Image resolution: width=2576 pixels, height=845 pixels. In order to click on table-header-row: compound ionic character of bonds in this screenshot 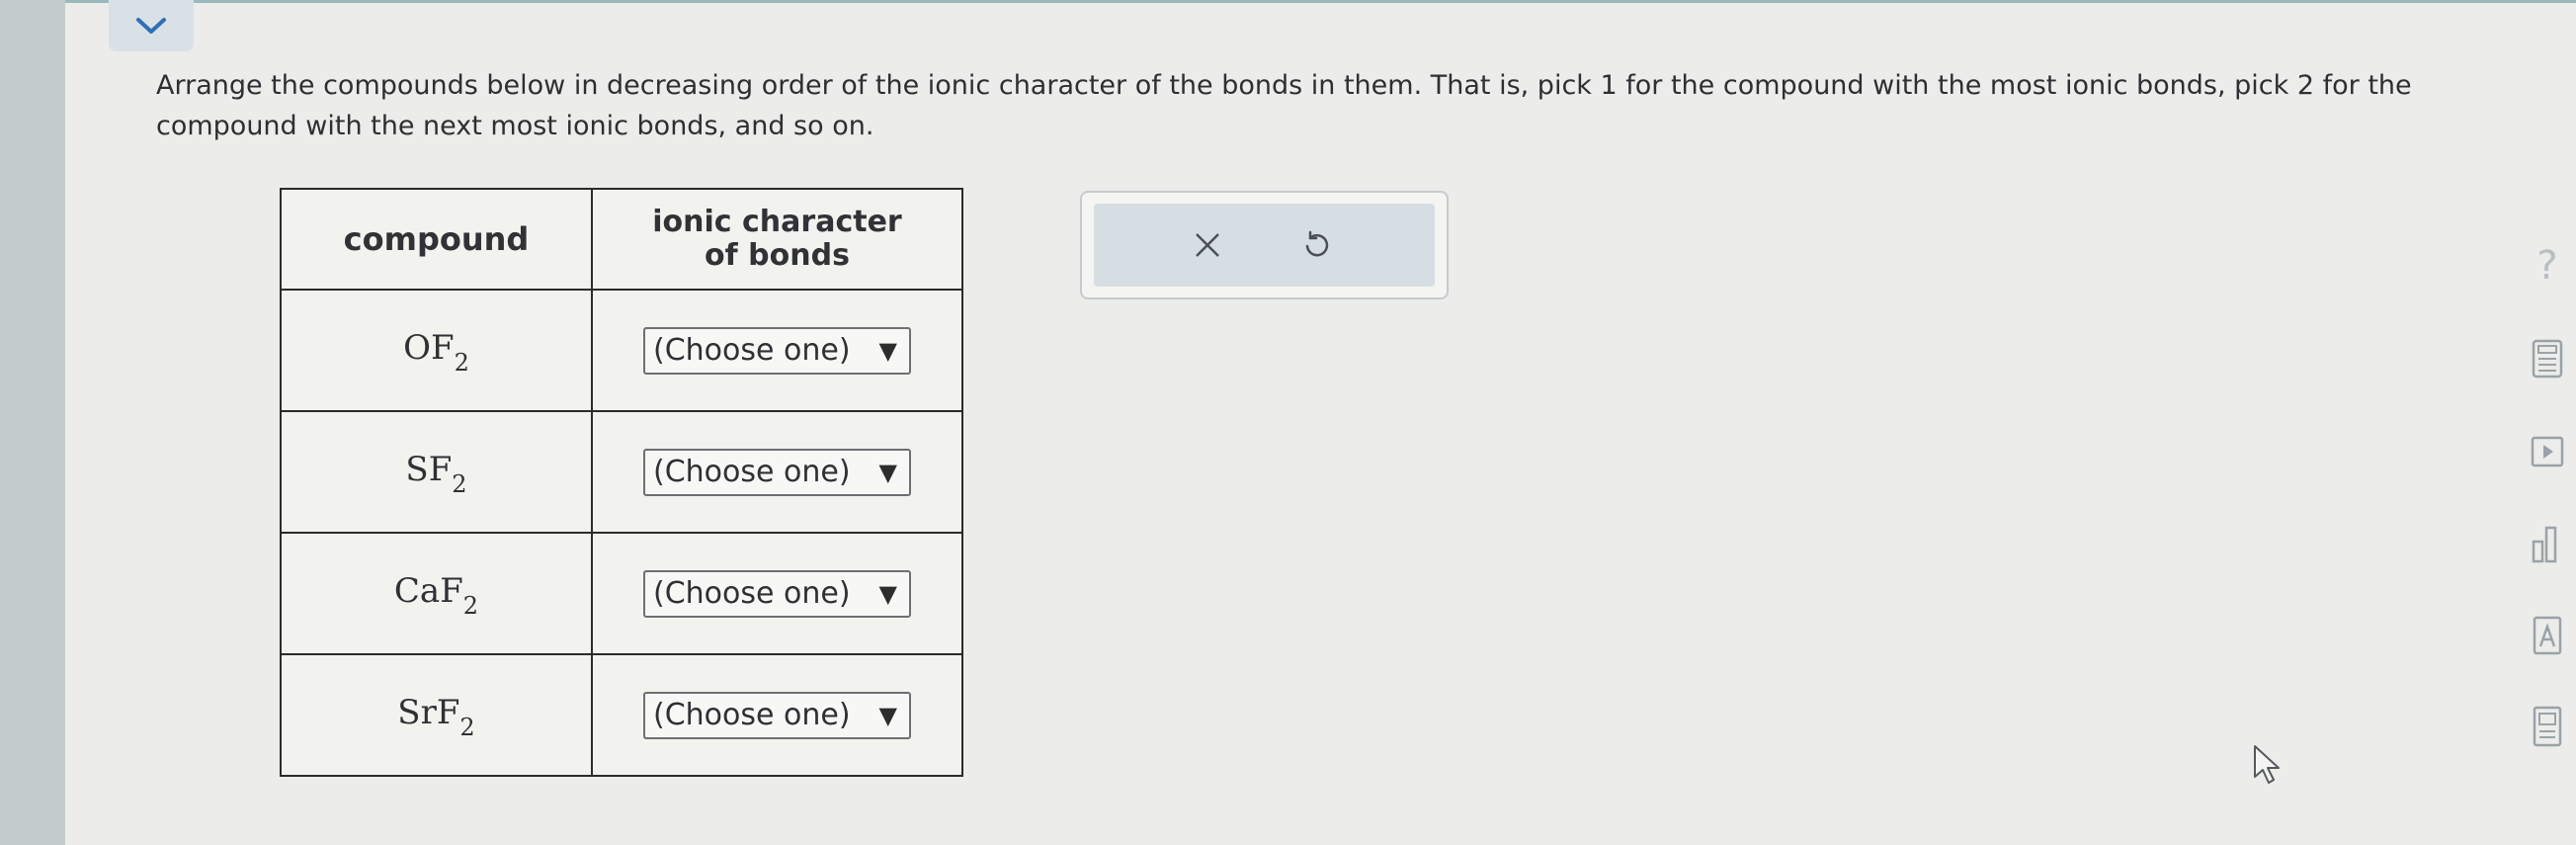, I will do `click(621, 240)`.